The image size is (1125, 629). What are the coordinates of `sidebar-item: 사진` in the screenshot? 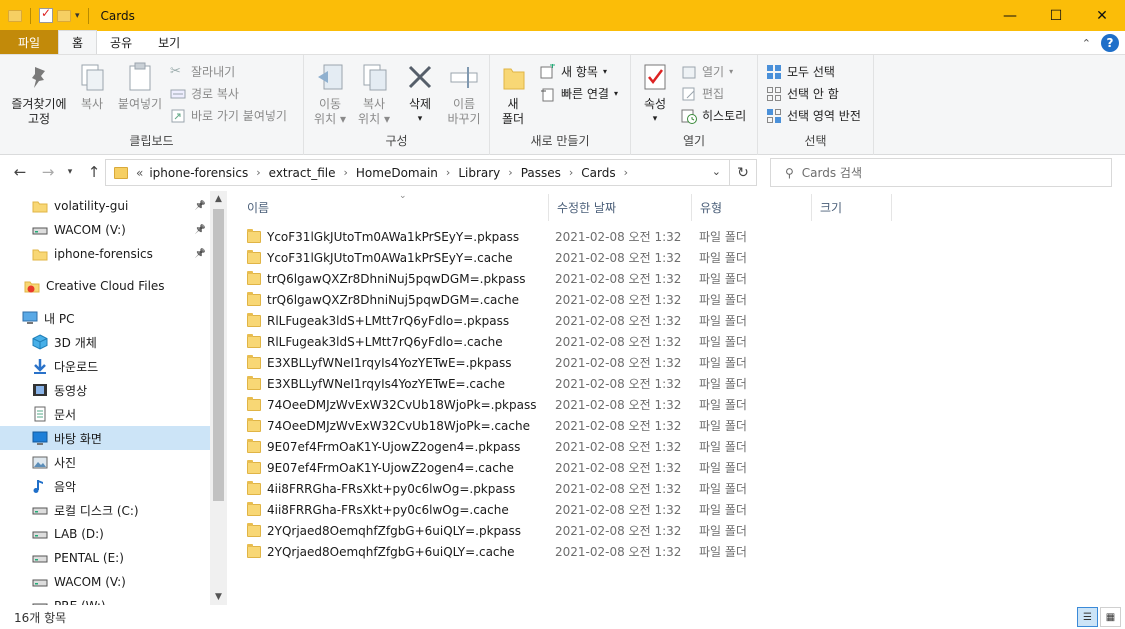 It's located at (105, 462).